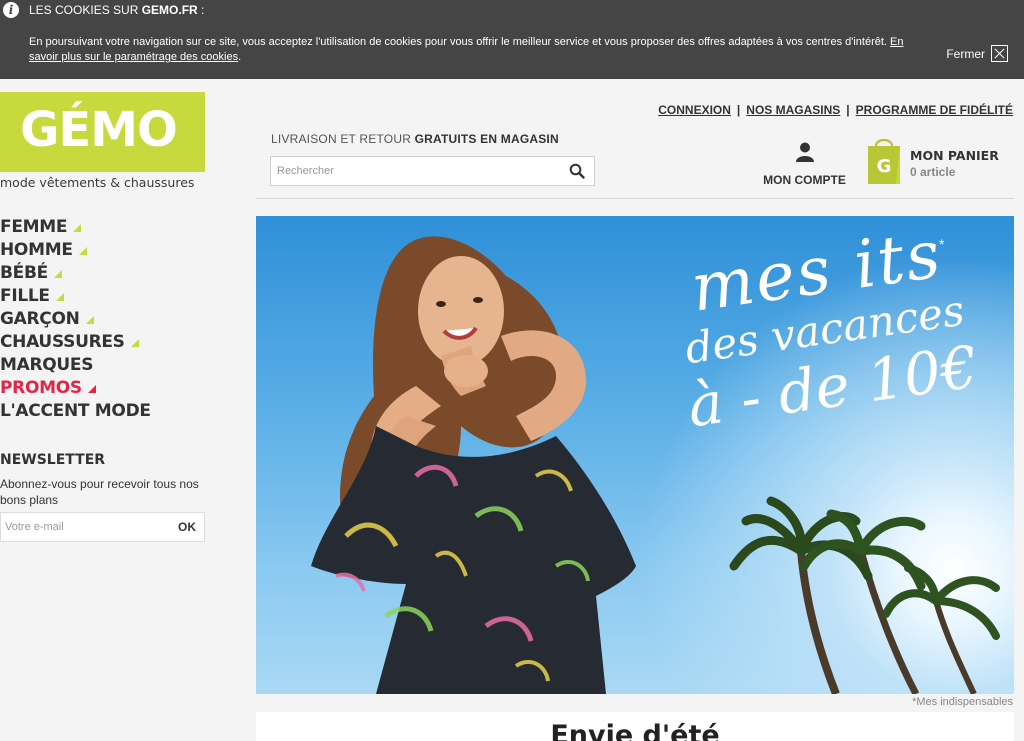 The width and height of the screenshot is (1024, 741). Describe the element at coordinates (884, 166) in the screenshot. I see `svg-text: G` at that location.